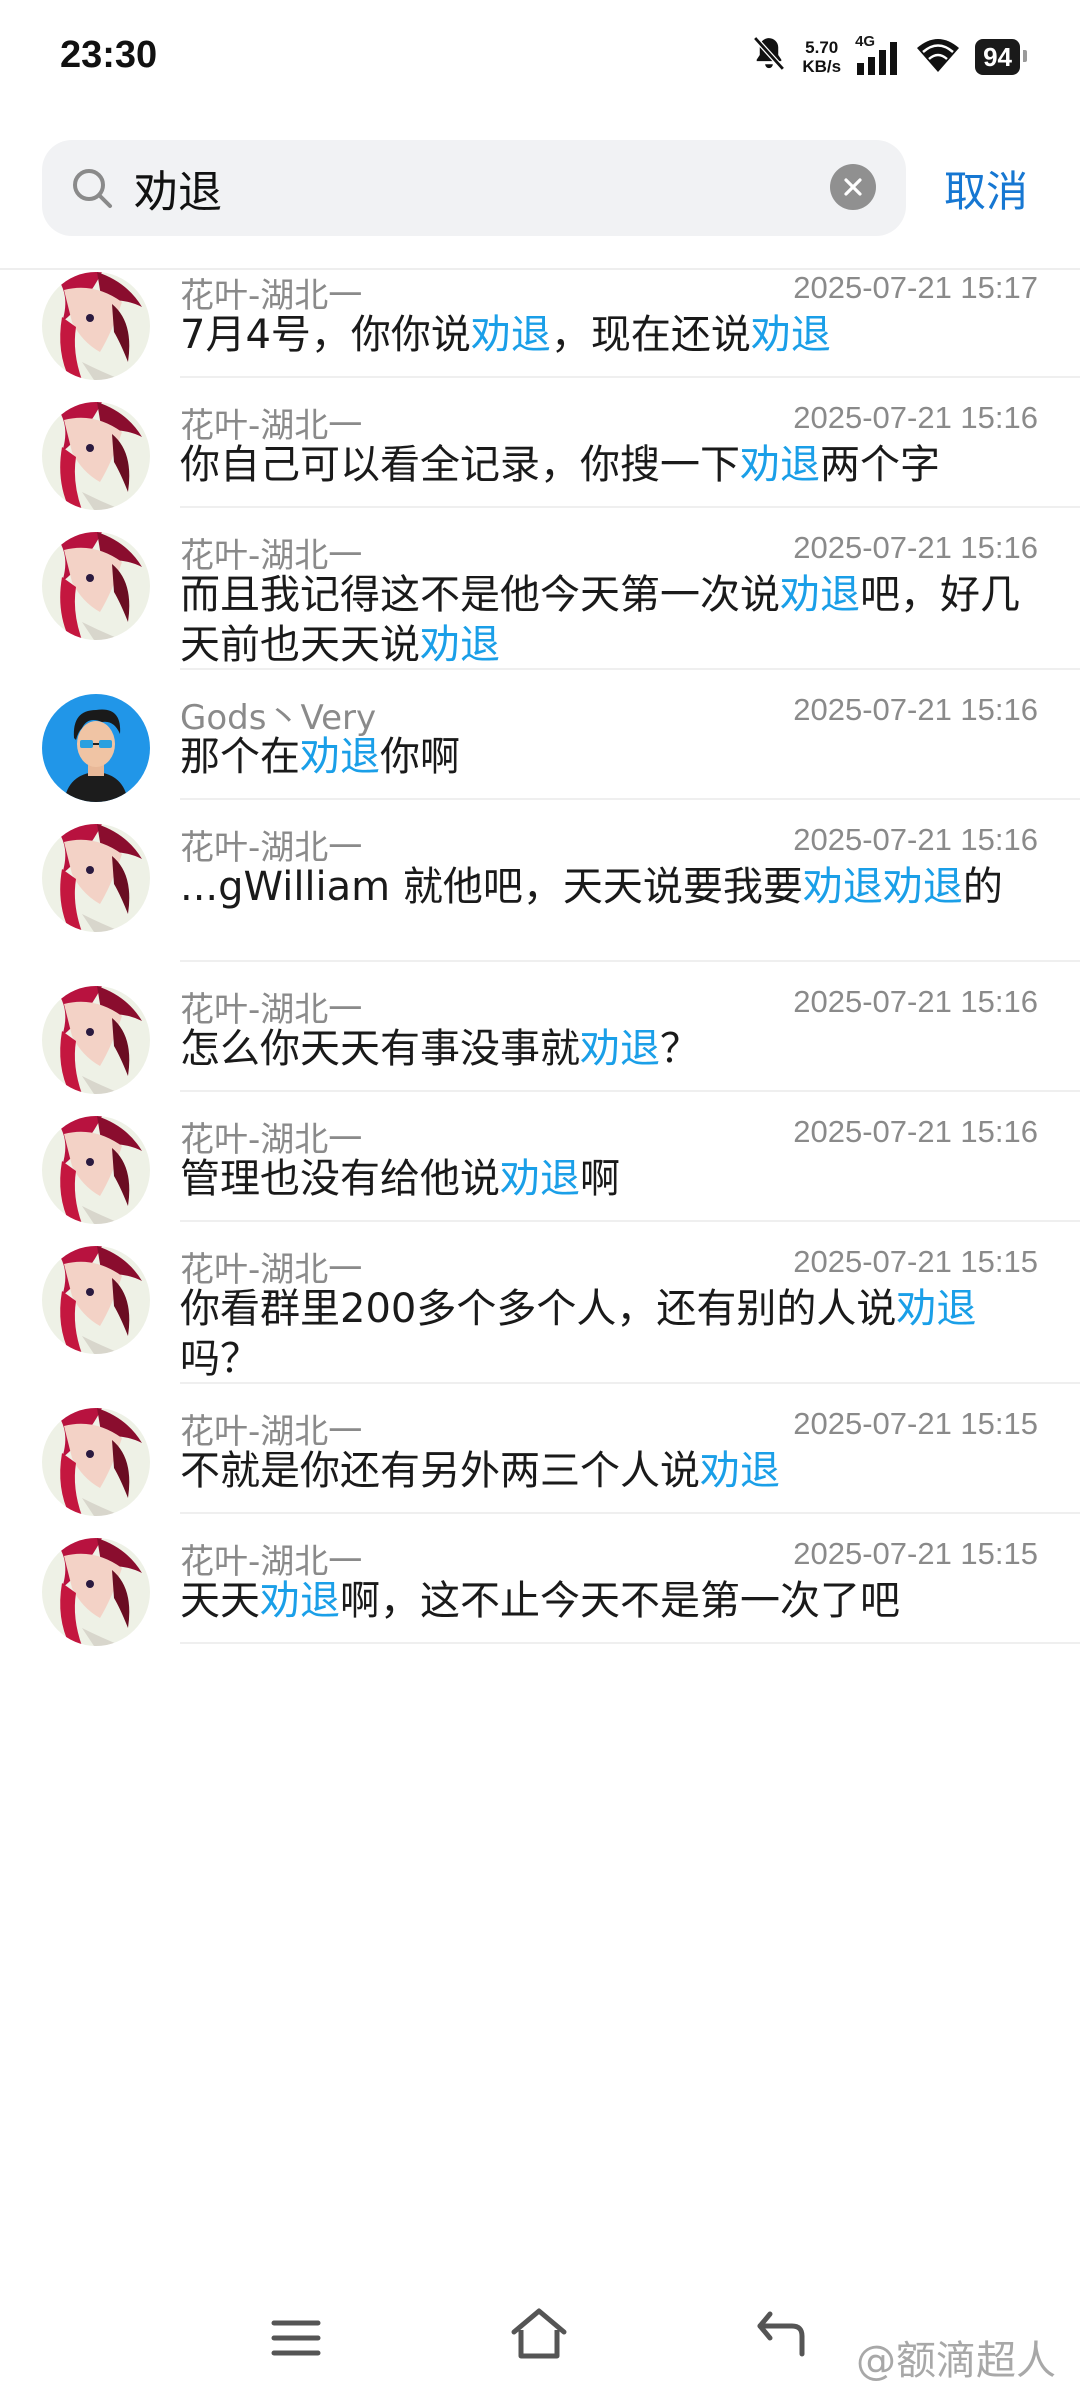 Image resolution: width=1080 pixels, height=2400 pixels. I want to click on net-speed-value: 5.70, so click(822, 47).